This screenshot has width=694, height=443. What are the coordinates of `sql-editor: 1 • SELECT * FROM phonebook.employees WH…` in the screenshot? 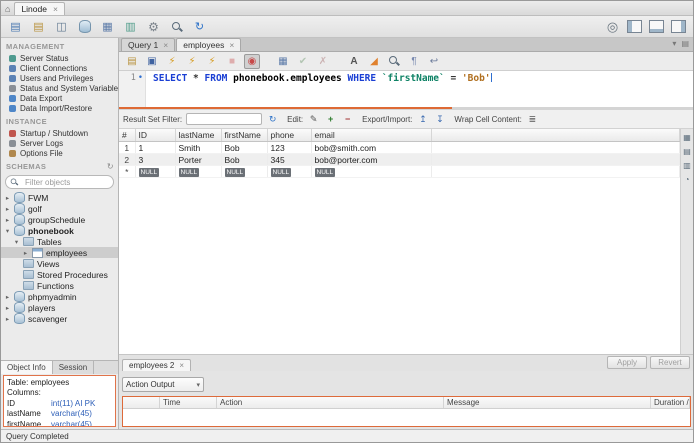 It's located at (406, 89).